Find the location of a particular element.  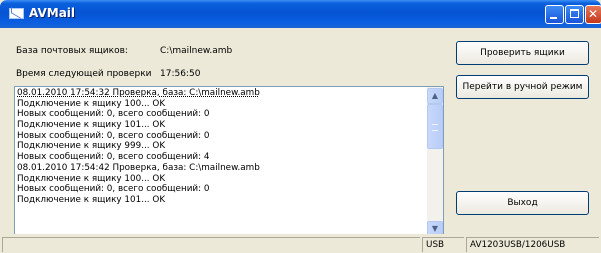

status-bar: USB AV1203USB/1206USB is located at coordinates (300, 243).